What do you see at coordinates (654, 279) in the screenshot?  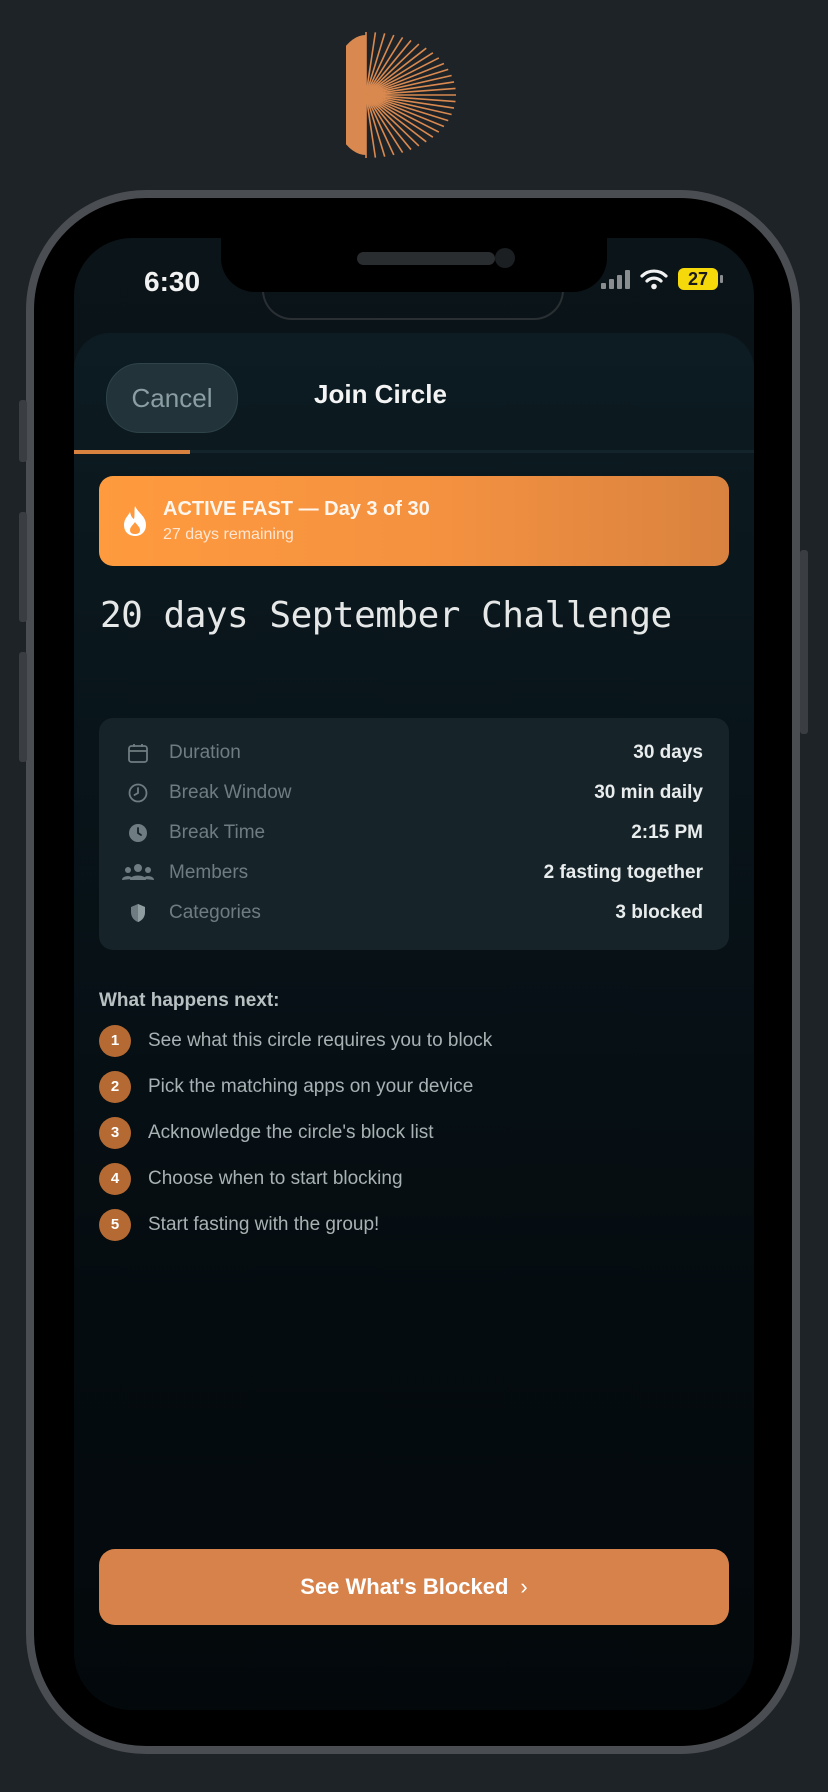 I see `wifi-icon` at bounding box center [654, 279].